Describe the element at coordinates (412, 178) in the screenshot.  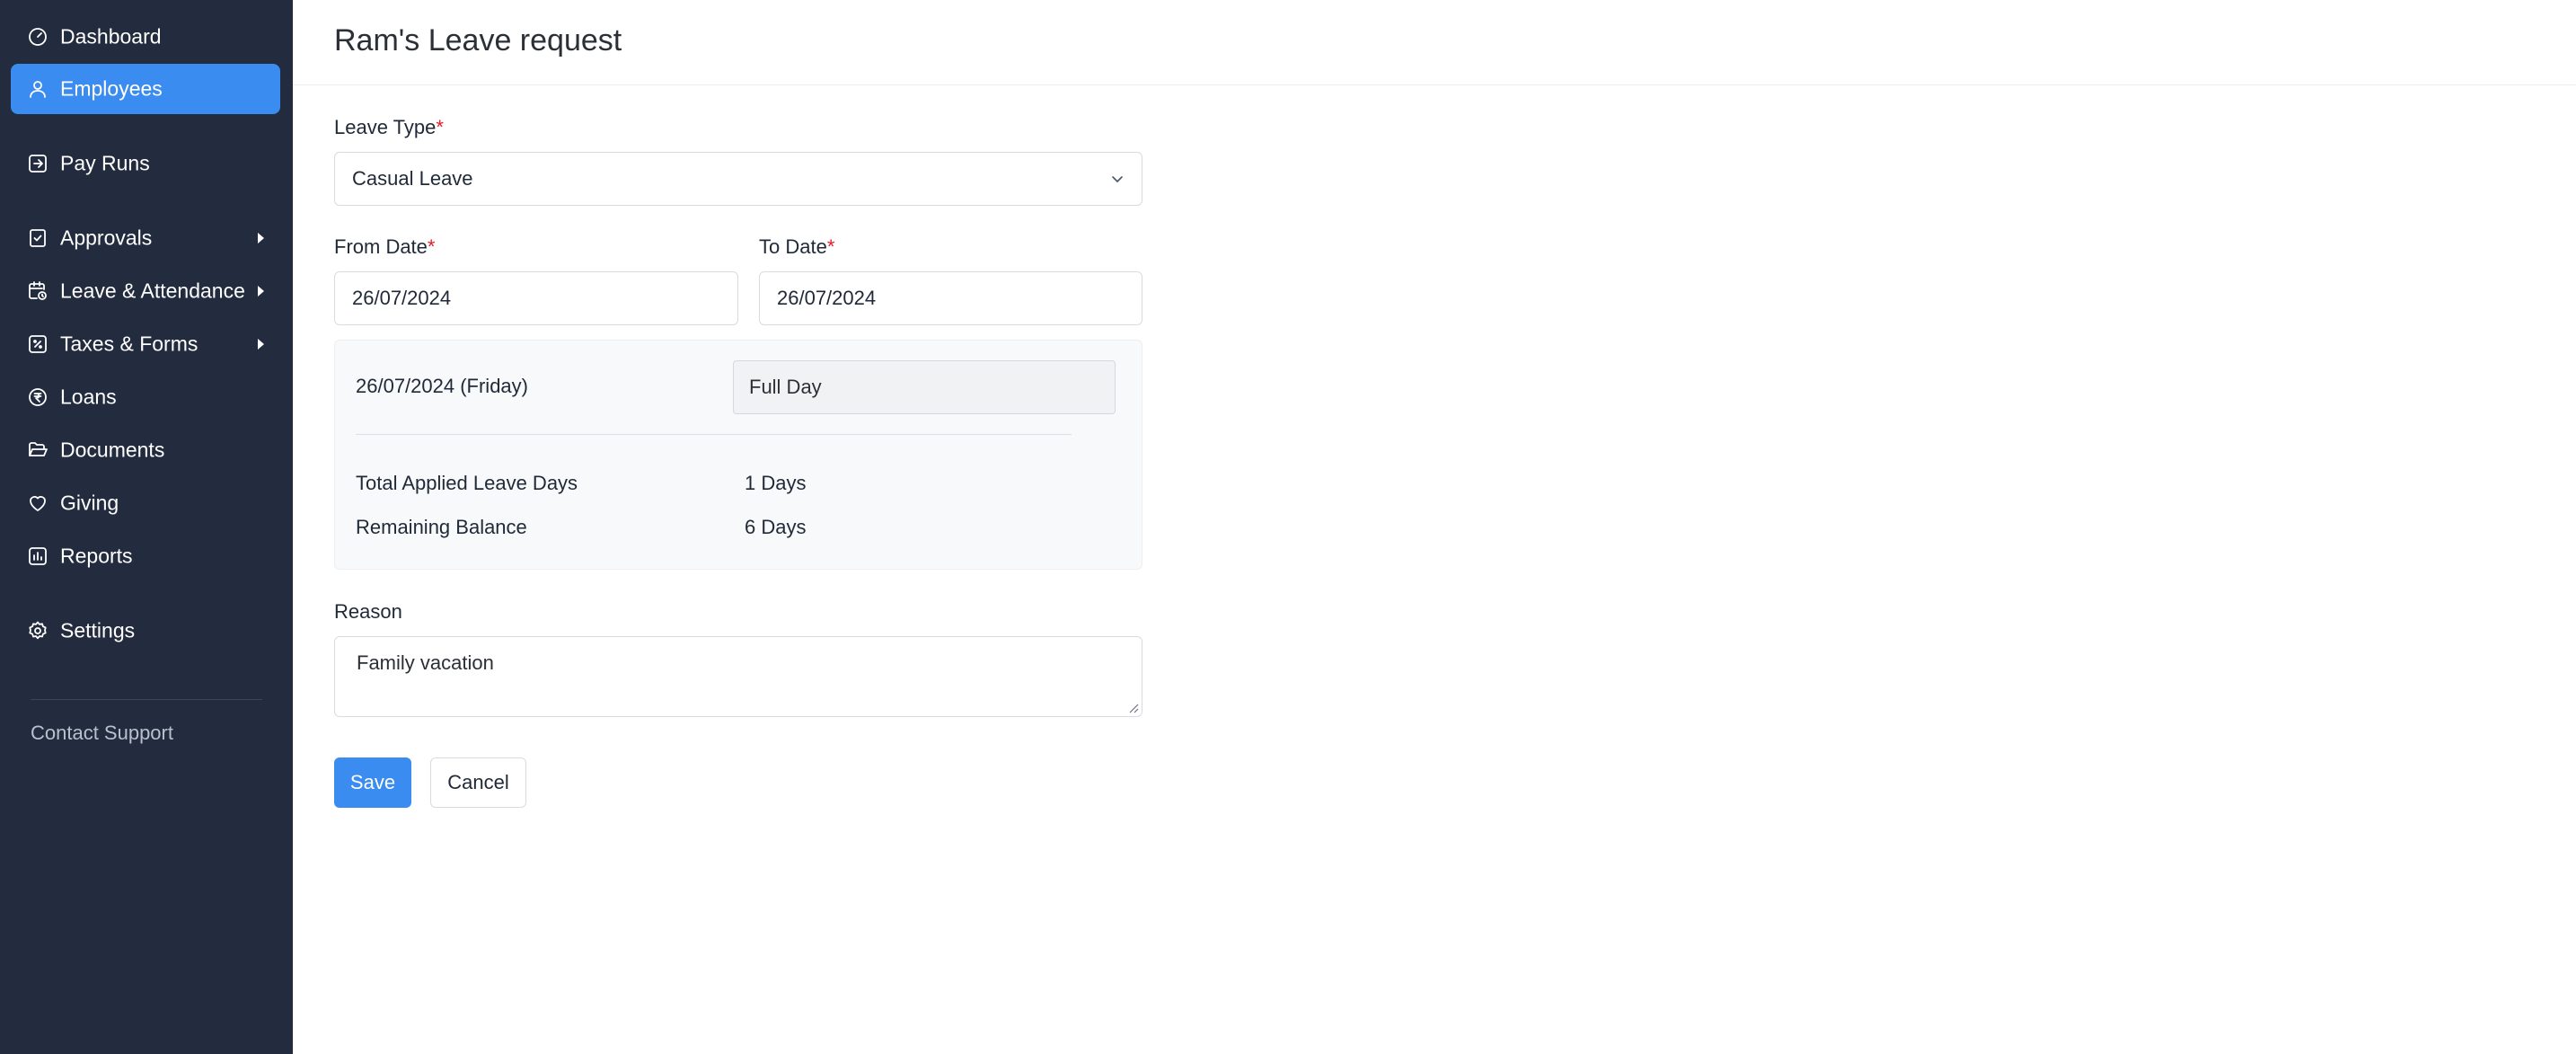
I see `leave-type-value: Casual Leave` at that location.